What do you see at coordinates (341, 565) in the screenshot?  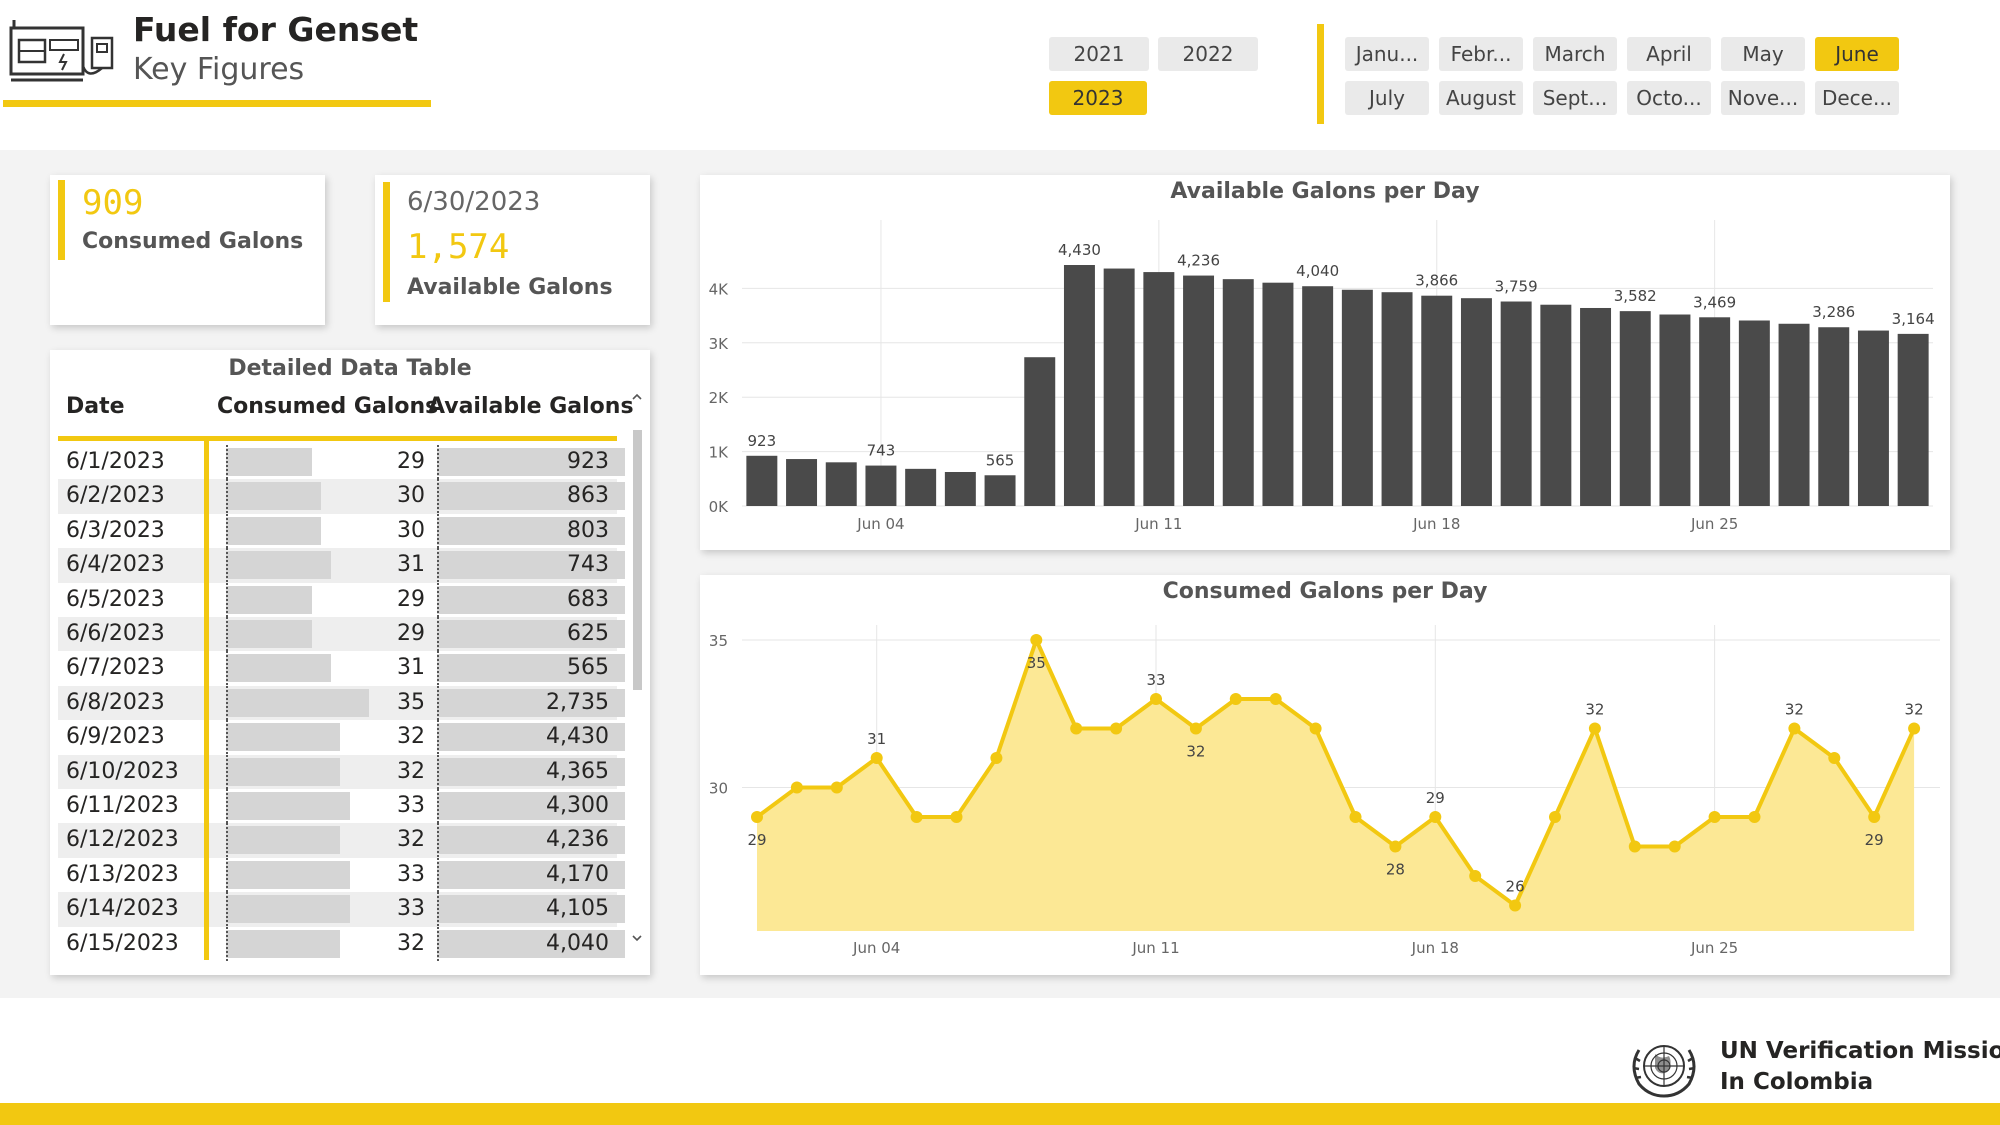 I see `table-row: 6/4/2023 31 743` at bounding box center [341, 565].